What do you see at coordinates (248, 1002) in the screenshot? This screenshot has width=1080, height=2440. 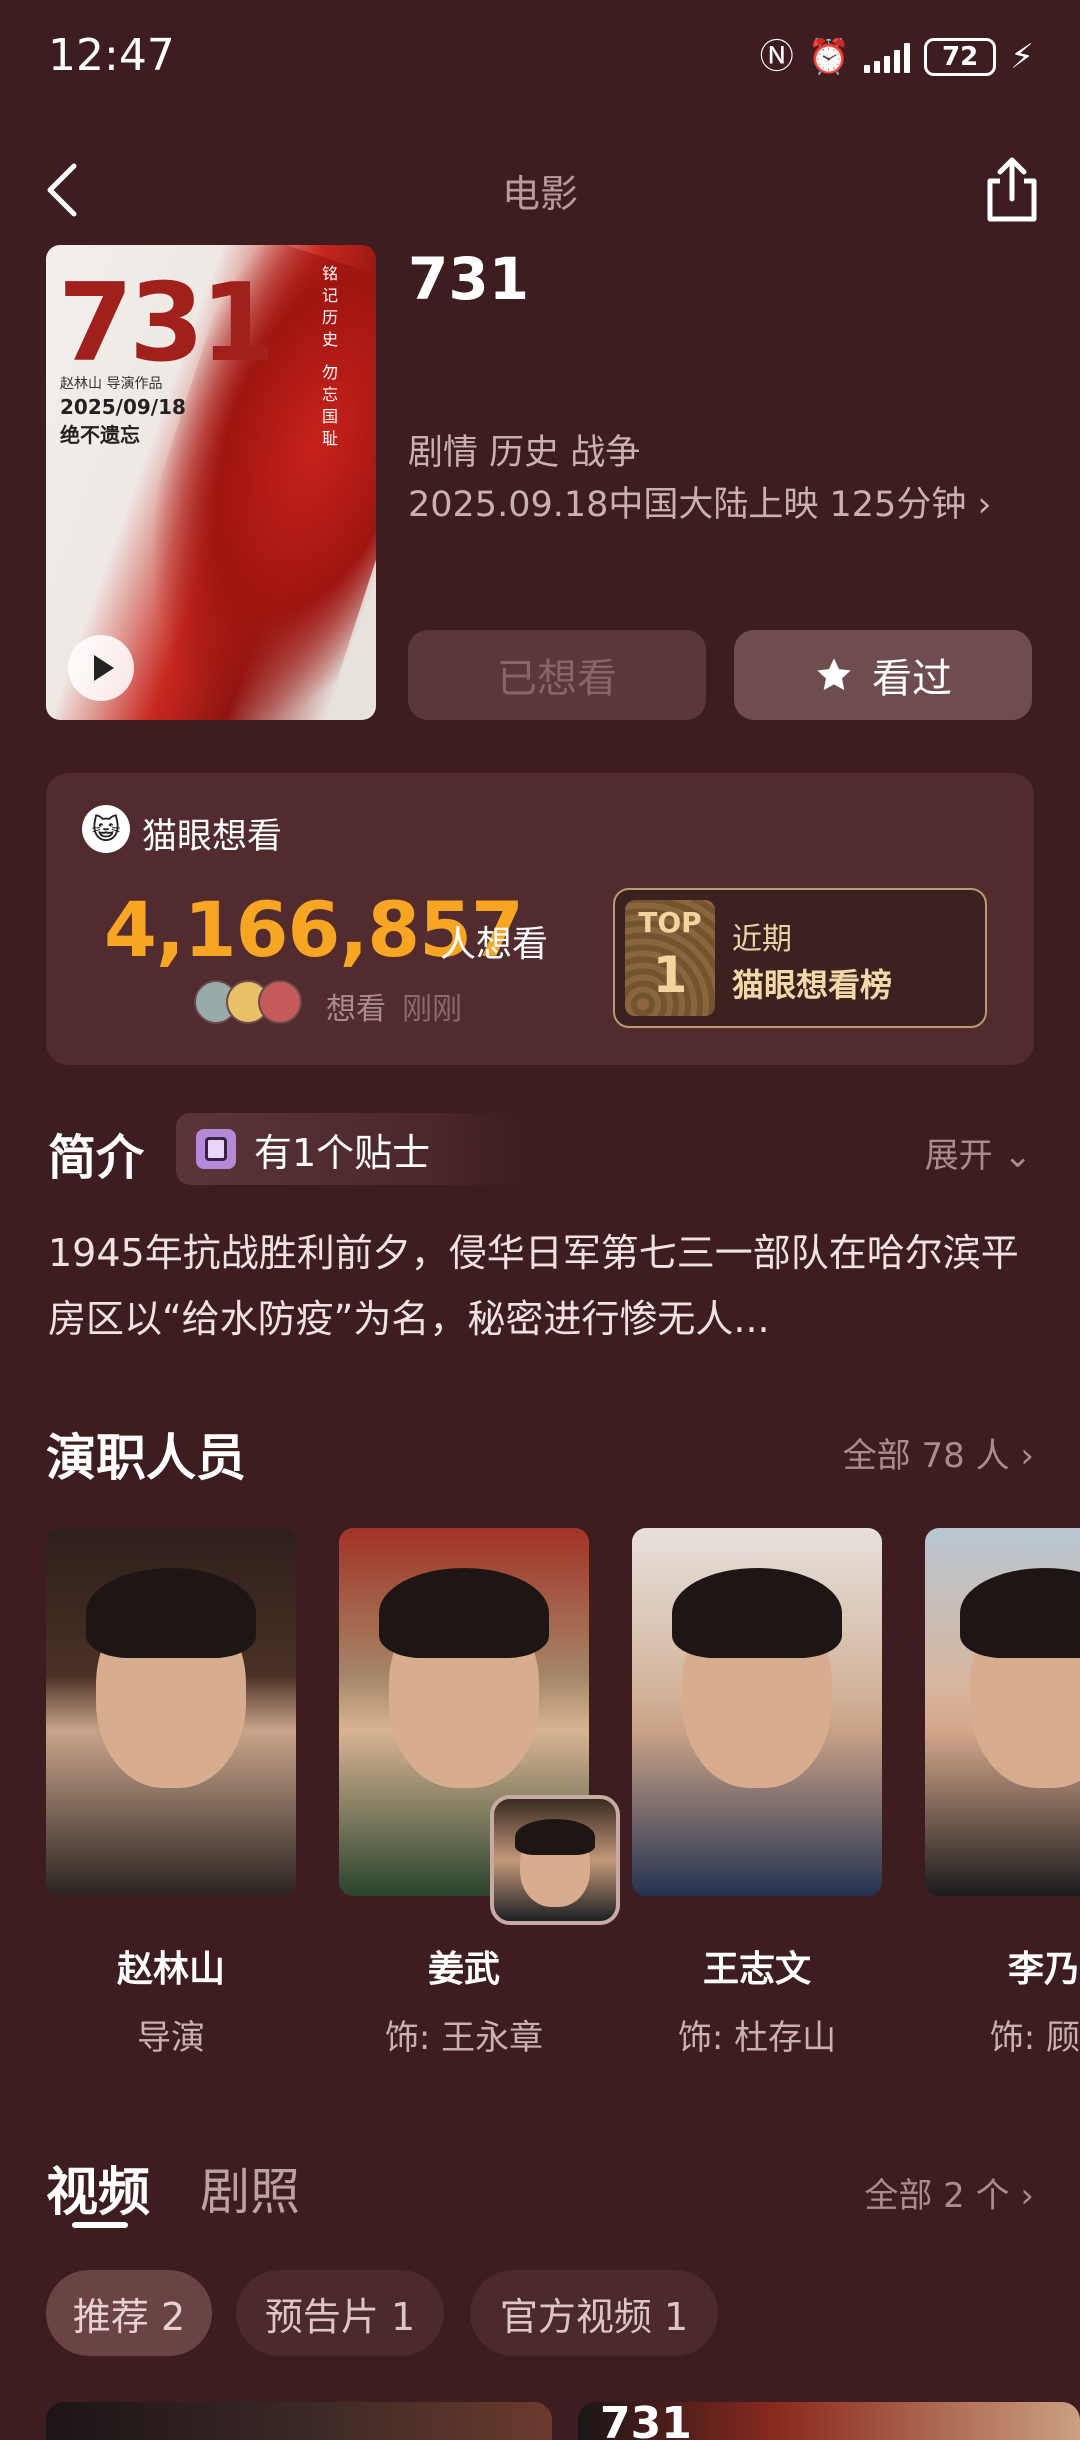 I see `recent-user-avatars` at bounding box center [248, 1002].